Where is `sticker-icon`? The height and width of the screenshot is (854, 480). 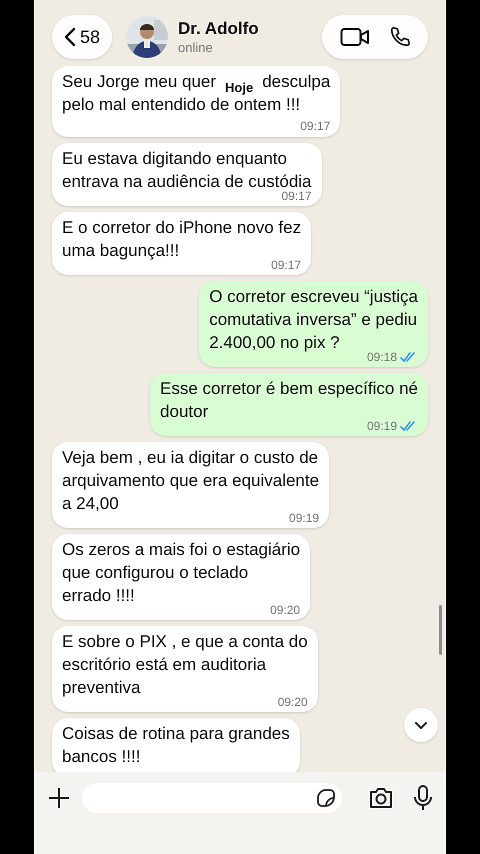
sticker-icon is located at coordinates (326, 798).